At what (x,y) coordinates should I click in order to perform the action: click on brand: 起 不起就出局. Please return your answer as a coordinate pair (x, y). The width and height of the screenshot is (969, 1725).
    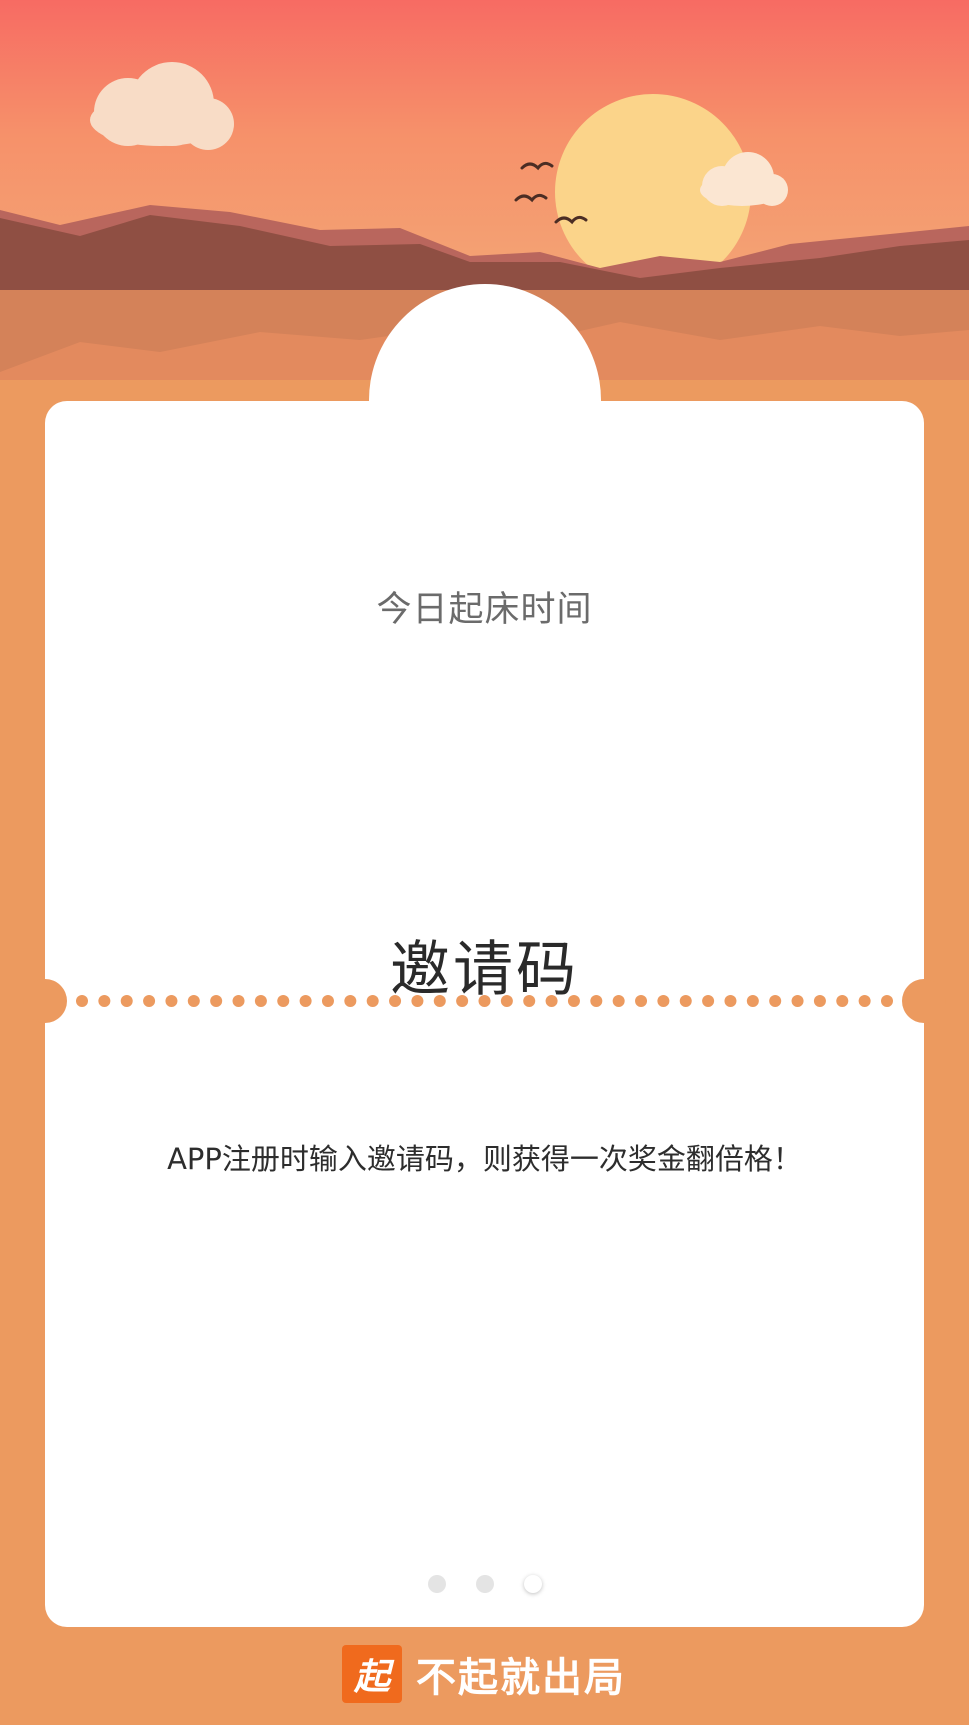
    Looking at the image, I should click on (484, 1674).